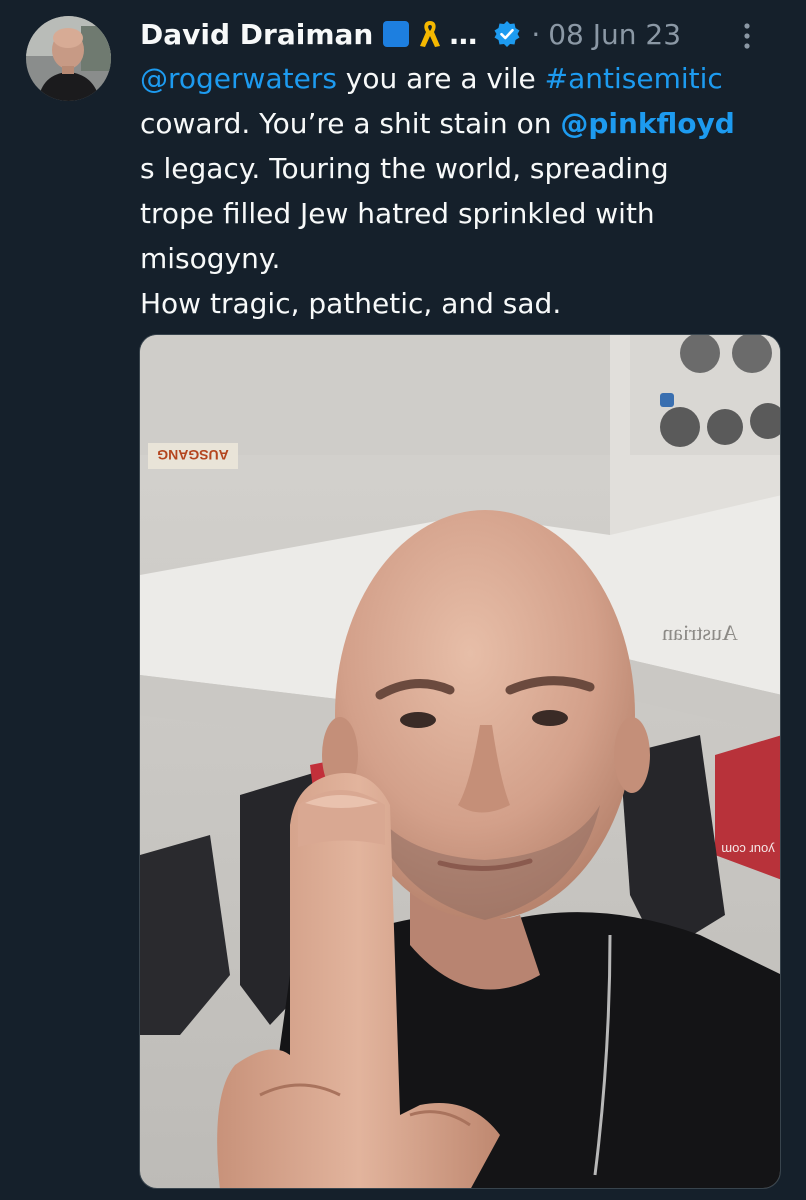 The height and width of the screenshot is (1200, 806). Describe the element at coordinates (440, 78) in the screenshot. I see `tweet-text-segment: you are a vile` at that location.